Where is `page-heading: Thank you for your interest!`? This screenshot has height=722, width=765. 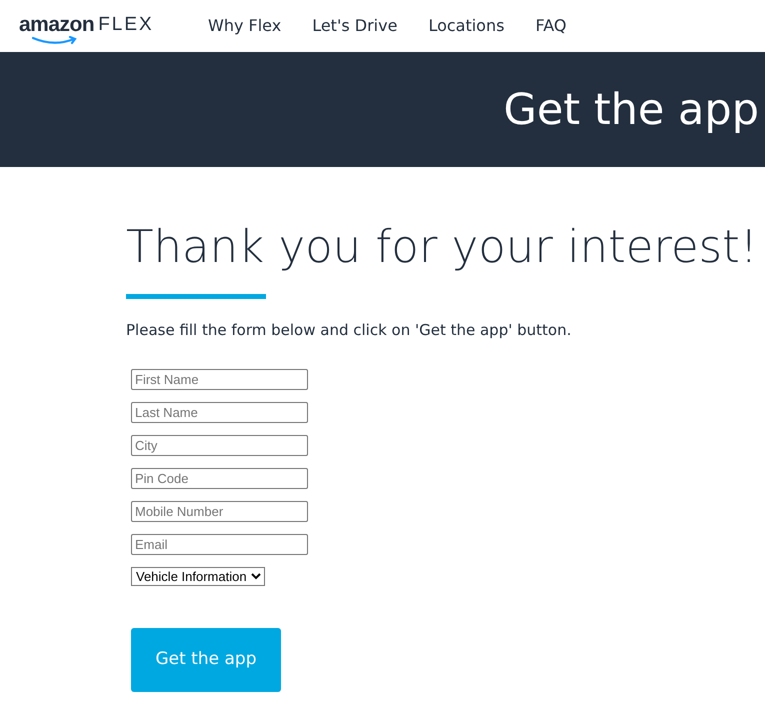
page-heading: Thank you for your interest! is located at coordinates (442, 247).